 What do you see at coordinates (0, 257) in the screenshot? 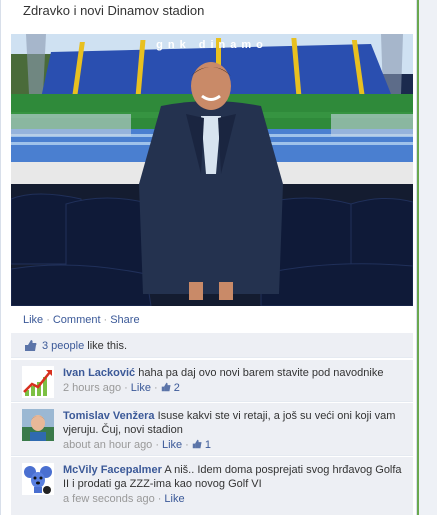
I see `feed-left-border` at bounding box center [0, 257].